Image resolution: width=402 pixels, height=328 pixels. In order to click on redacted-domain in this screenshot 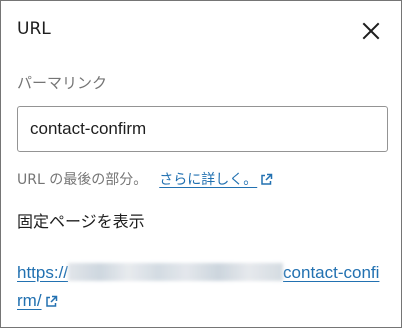, I will do `click(176, 272)`.